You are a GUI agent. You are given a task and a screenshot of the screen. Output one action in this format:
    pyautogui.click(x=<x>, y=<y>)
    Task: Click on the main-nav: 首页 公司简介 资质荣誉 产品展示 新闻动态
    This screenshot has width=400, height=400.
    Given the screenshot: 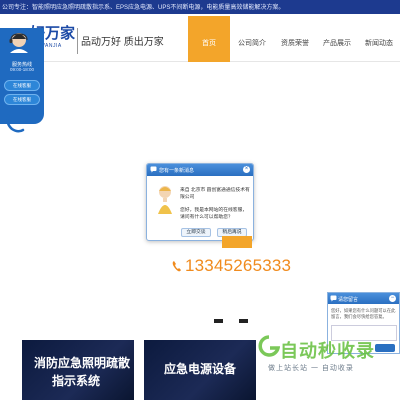 What is the action you would take?
    pyautogui.click(x=294, y=39)
    